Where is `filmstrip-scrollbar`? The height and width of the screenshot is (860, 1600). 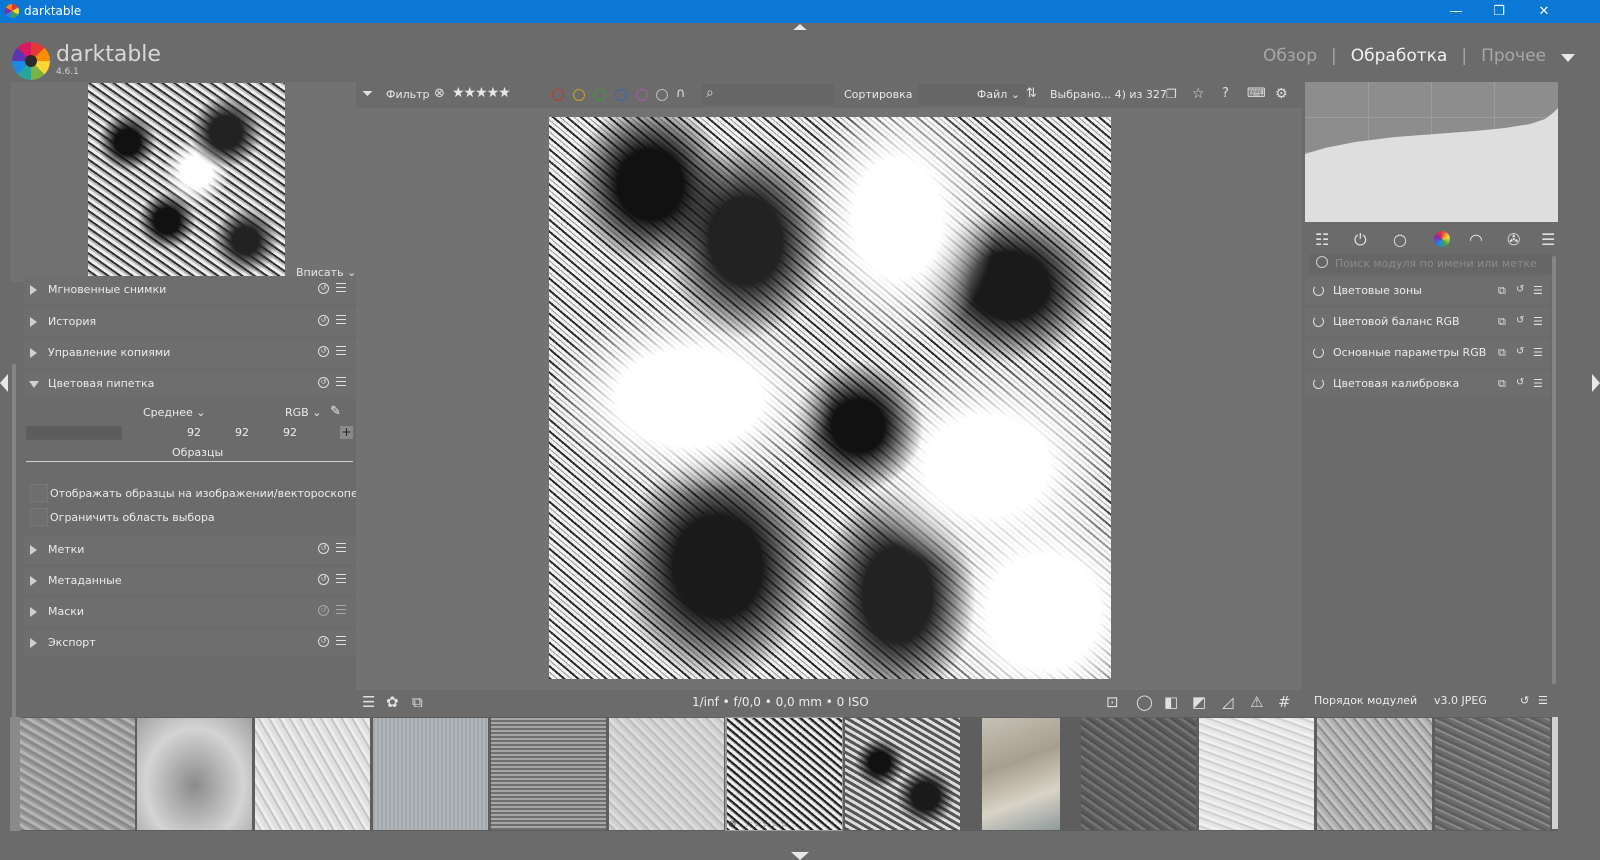 filmstrip-scrollbar is located at coordinates (1555, 773).